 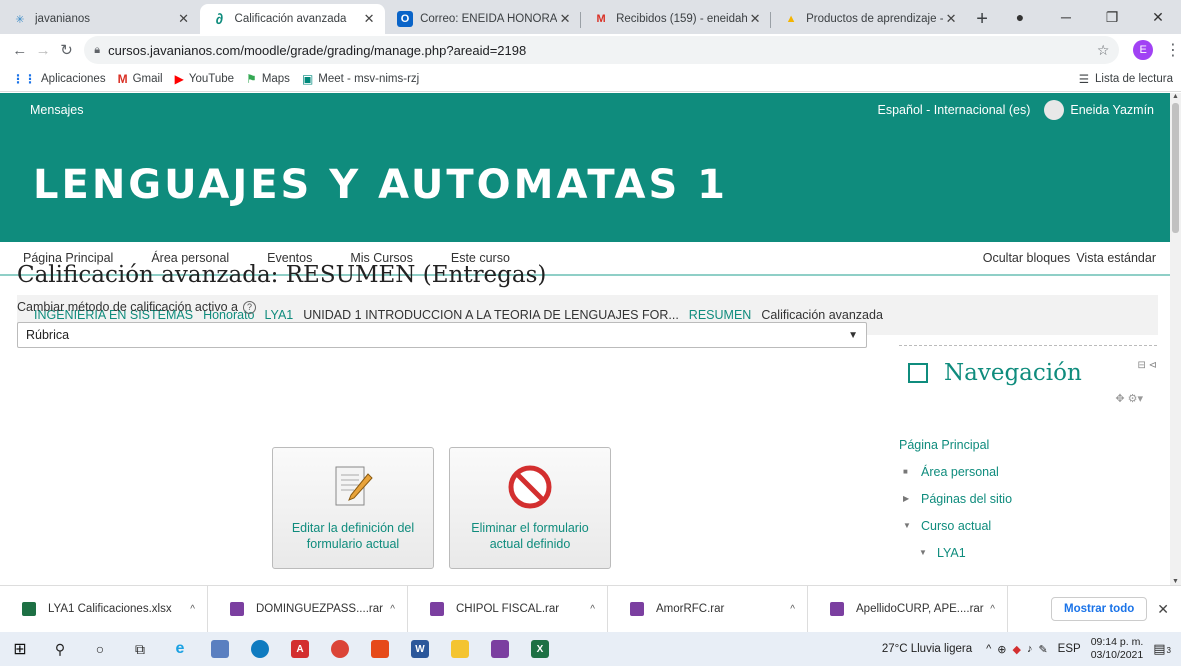 What do you see at coordinates (1028, 471) in the screenshot?
I see `nav-tree-item: ■ Área personal` at bounding box center [1028, 471].